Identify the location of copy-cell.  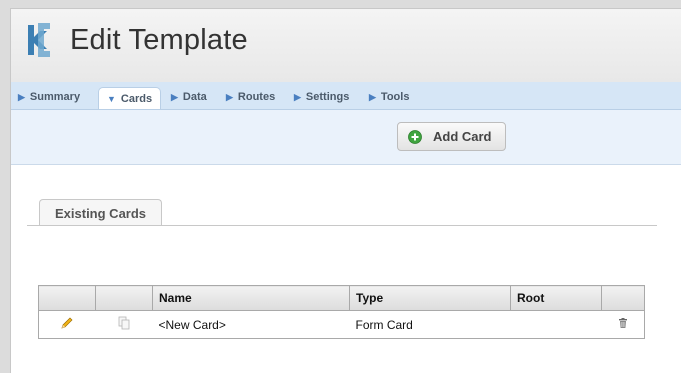
(124, 324).